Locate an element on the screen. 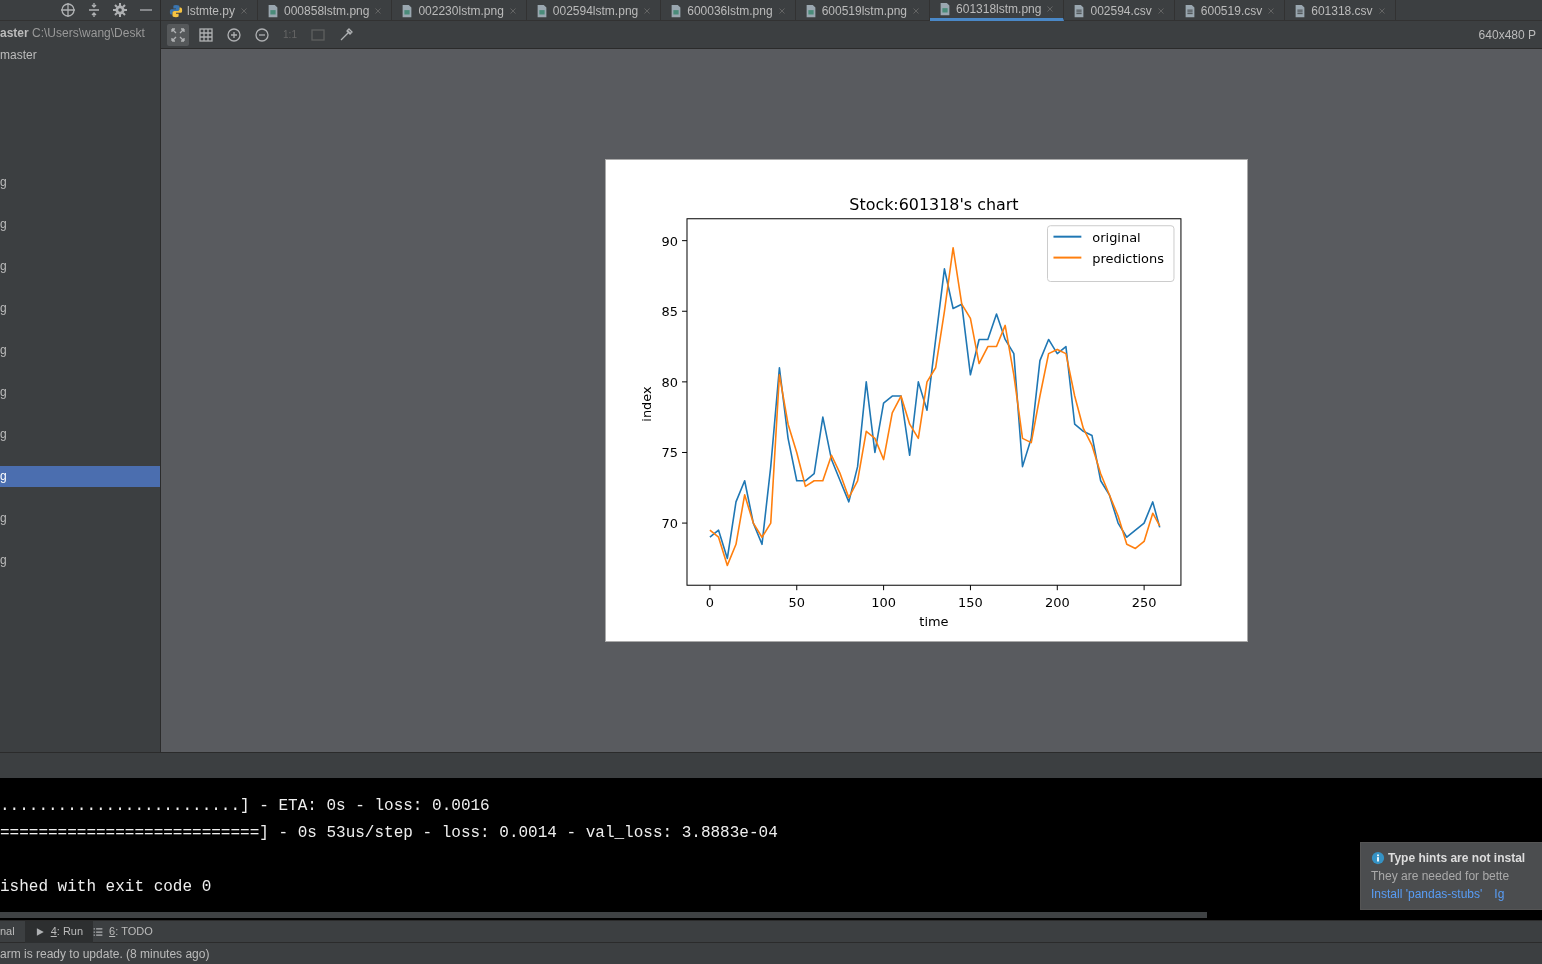  tick-label: 50 is located at coordinates (796, 603).